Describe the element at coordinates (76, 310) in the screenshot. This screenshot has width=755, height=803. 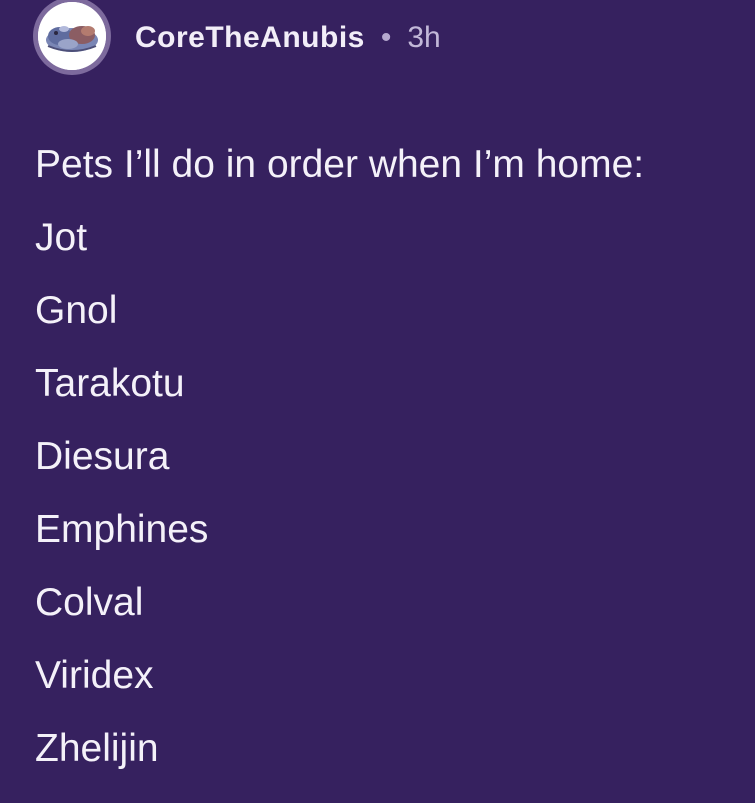
I see `pet-list-item-gnol: Gnol` at that location.